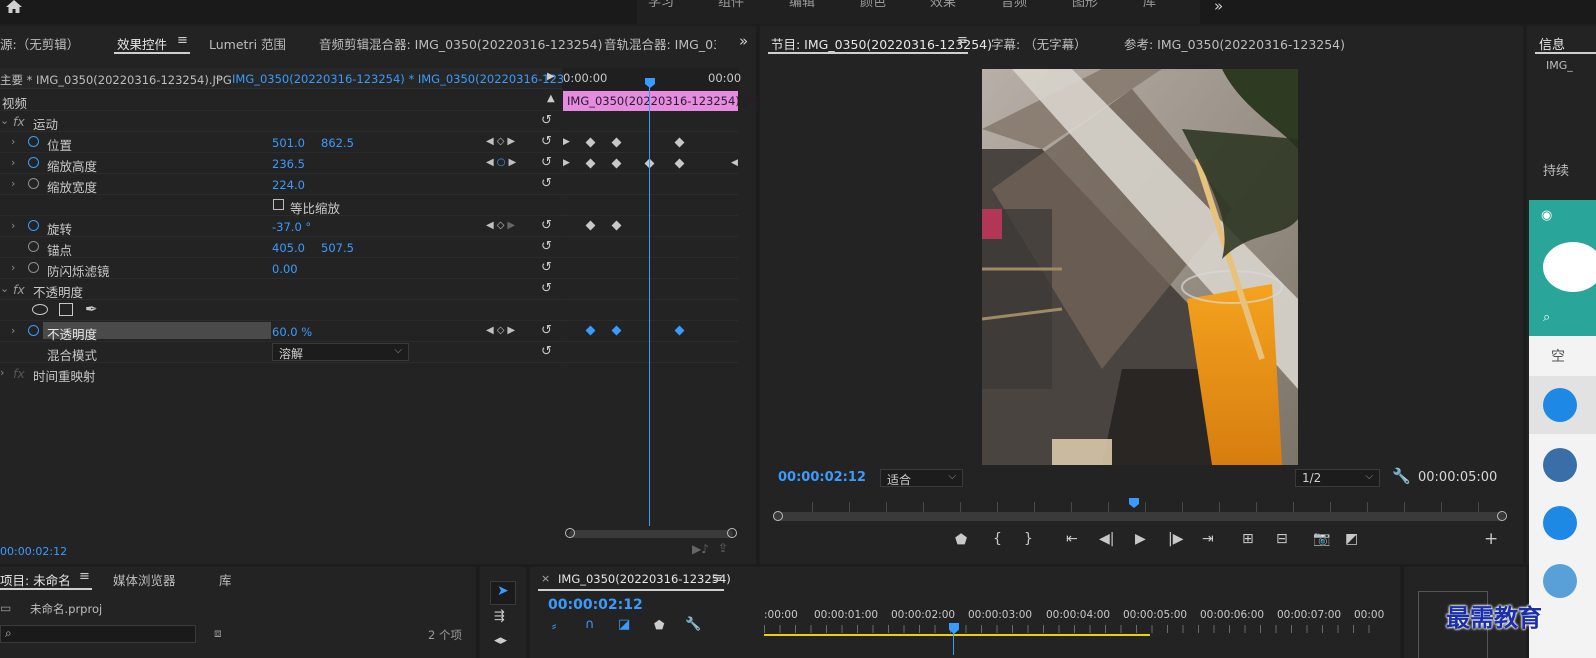  I want to click on marker-icon: ⬟, so click(961, 540).